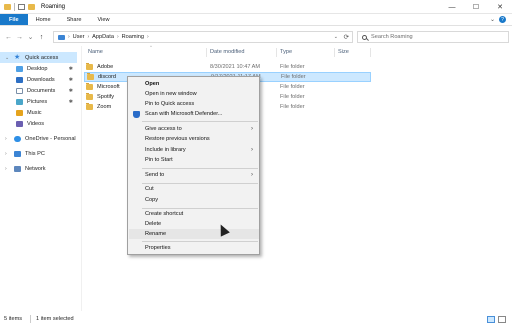 Image resolution: width=512 pixels, height=325 pixels. I want to click on status-bar: 5 items 1 item selected, so click(256, 319).